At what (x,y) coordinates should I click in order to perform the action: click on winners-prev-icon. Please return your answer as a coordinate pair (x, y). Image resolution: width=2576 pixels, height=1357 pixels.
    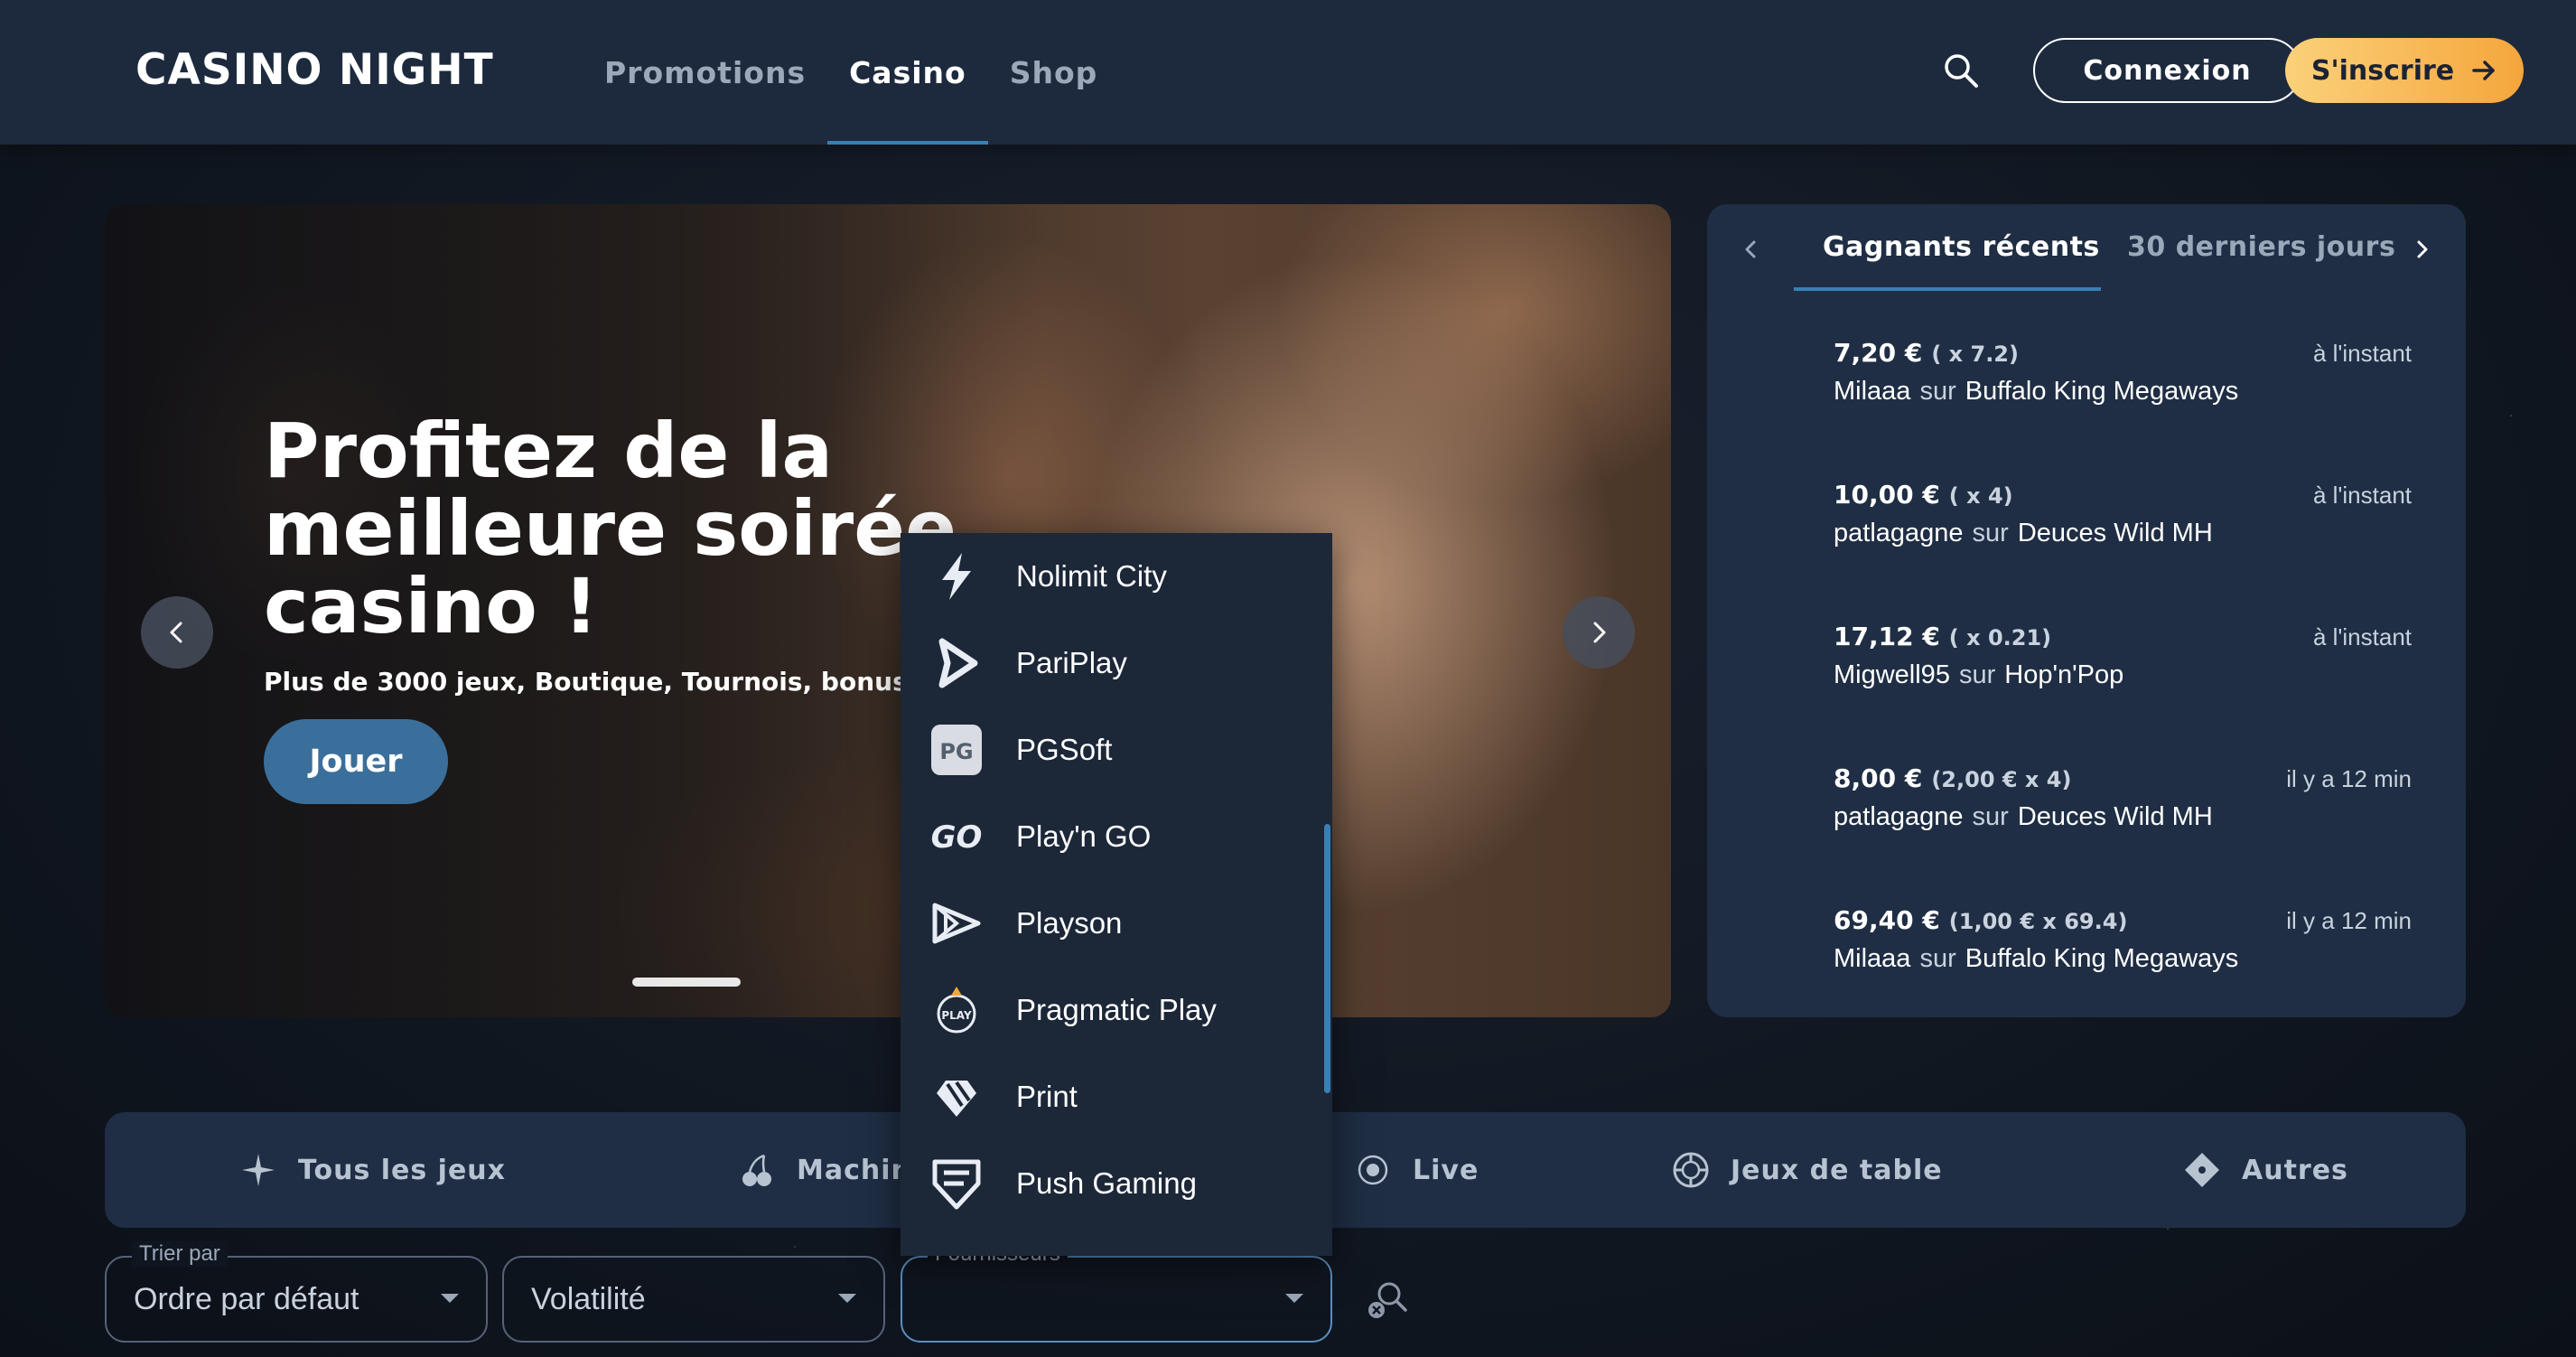
    Looking at the image, I should click on (1750, 249).